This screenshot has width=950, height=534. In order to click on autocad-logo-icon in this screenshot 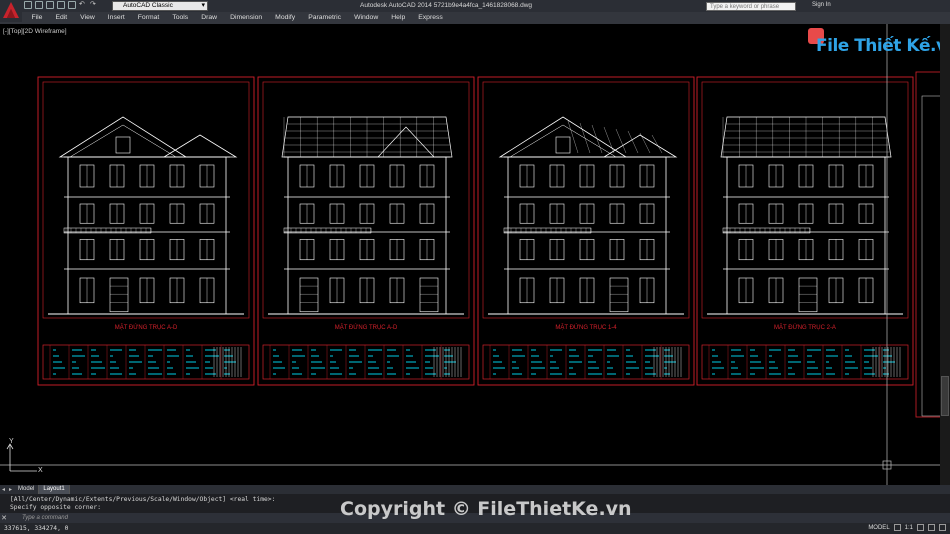, I will do `click(11, 10)`.